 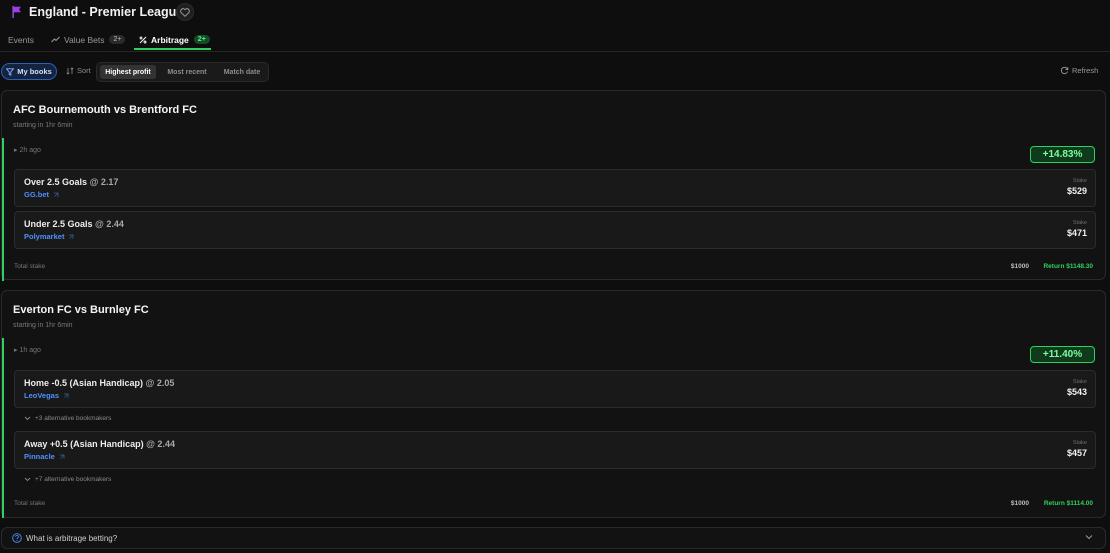 What do you see at coordinates (74, 224) in the screenshot?
I see `leg-market: Under 2.5 Goals @ 2.44` at bounding box center [74, 224].